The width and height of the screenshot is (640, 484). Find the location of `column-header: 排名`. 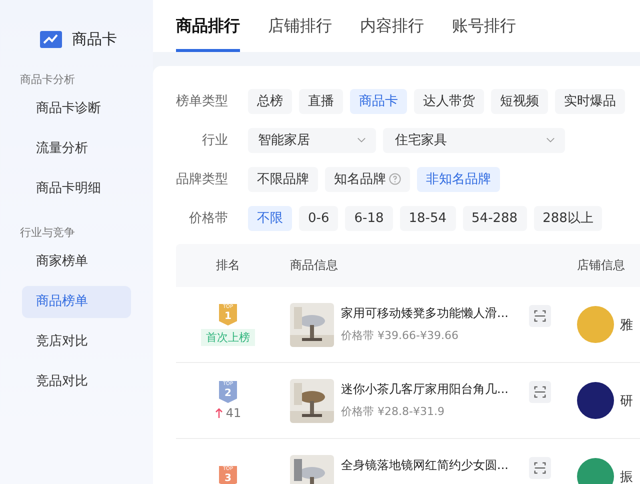

column-header: 排名 is located at coordinates (228, 265).